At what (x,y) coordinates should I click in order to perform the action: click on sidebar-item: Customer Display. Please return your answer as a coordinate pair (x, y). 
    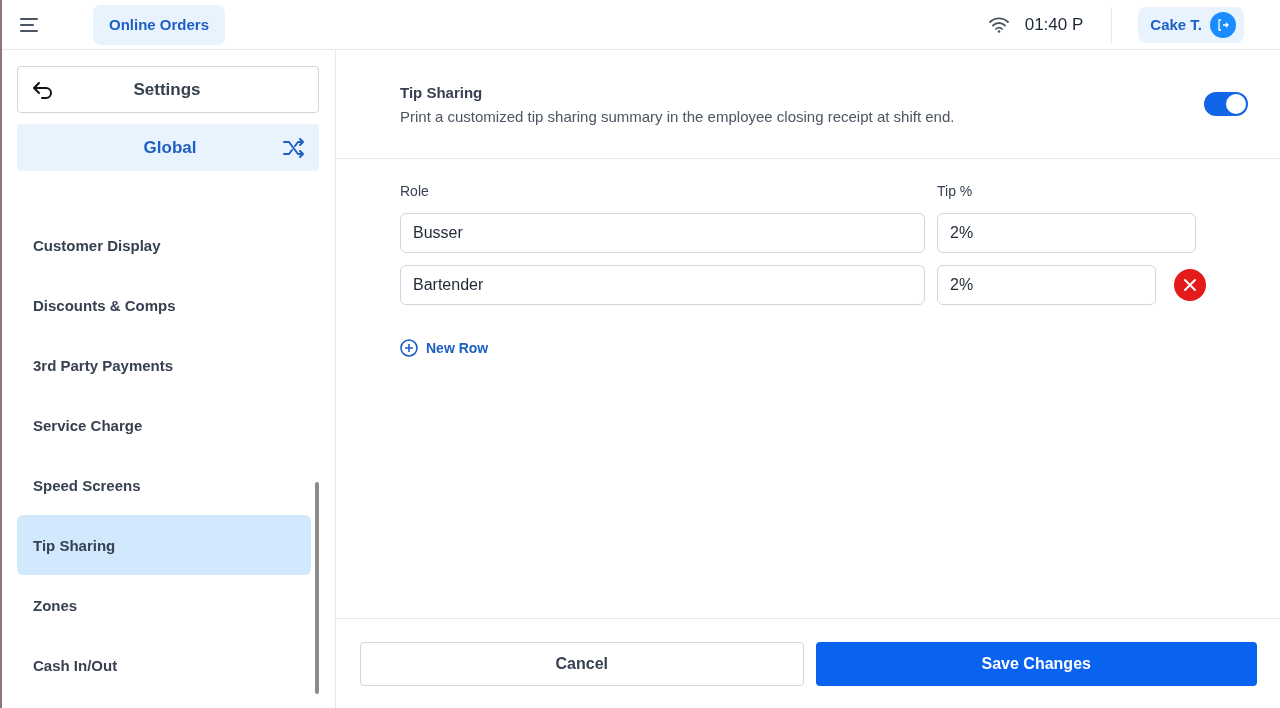
    Looking at the image, I should click on (164, 245).